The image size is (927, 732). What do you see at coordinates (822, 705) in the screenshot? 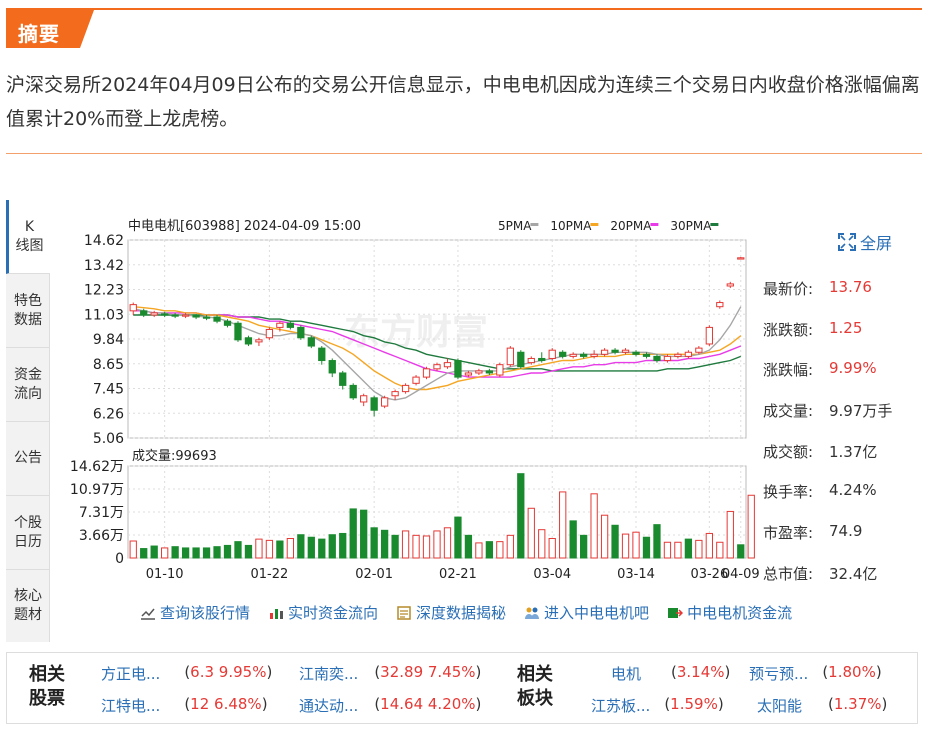
I see `related-sector-item: 太阳能 (1.37%)` at bounding box center [822, 705].